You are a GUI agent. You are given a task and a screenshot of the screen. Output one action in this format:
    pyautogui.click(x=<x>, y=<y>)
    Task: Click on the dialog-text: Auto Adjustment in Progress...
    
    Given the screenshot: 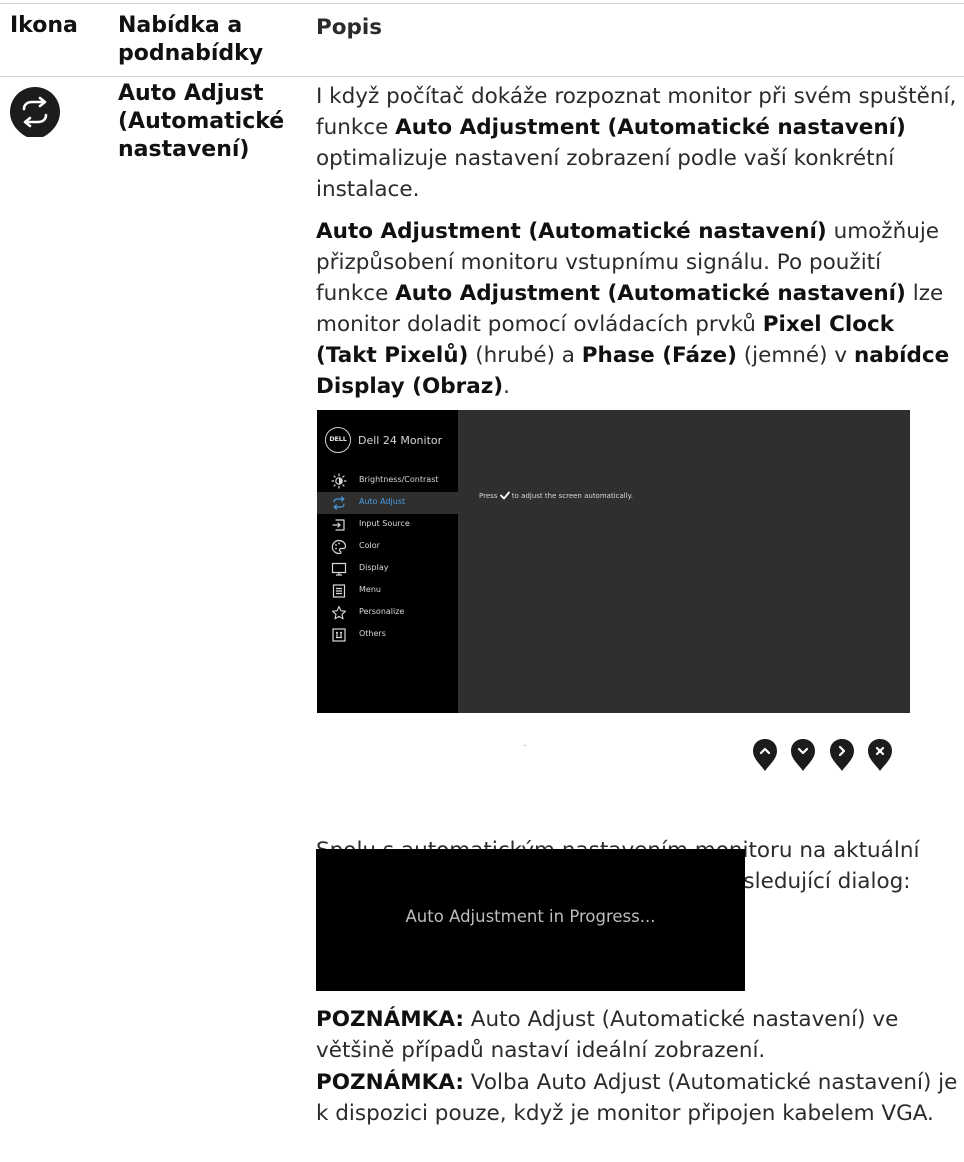 What is the action you would take?
    pyautogui.click(x=530, y=916)
    